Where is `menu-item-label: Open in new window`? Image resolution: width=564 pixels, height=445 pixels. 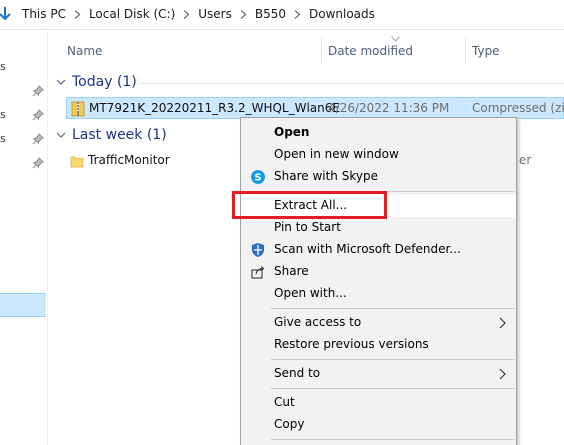
menu-item-label: Open in new window is located at coordinates (336, 154).